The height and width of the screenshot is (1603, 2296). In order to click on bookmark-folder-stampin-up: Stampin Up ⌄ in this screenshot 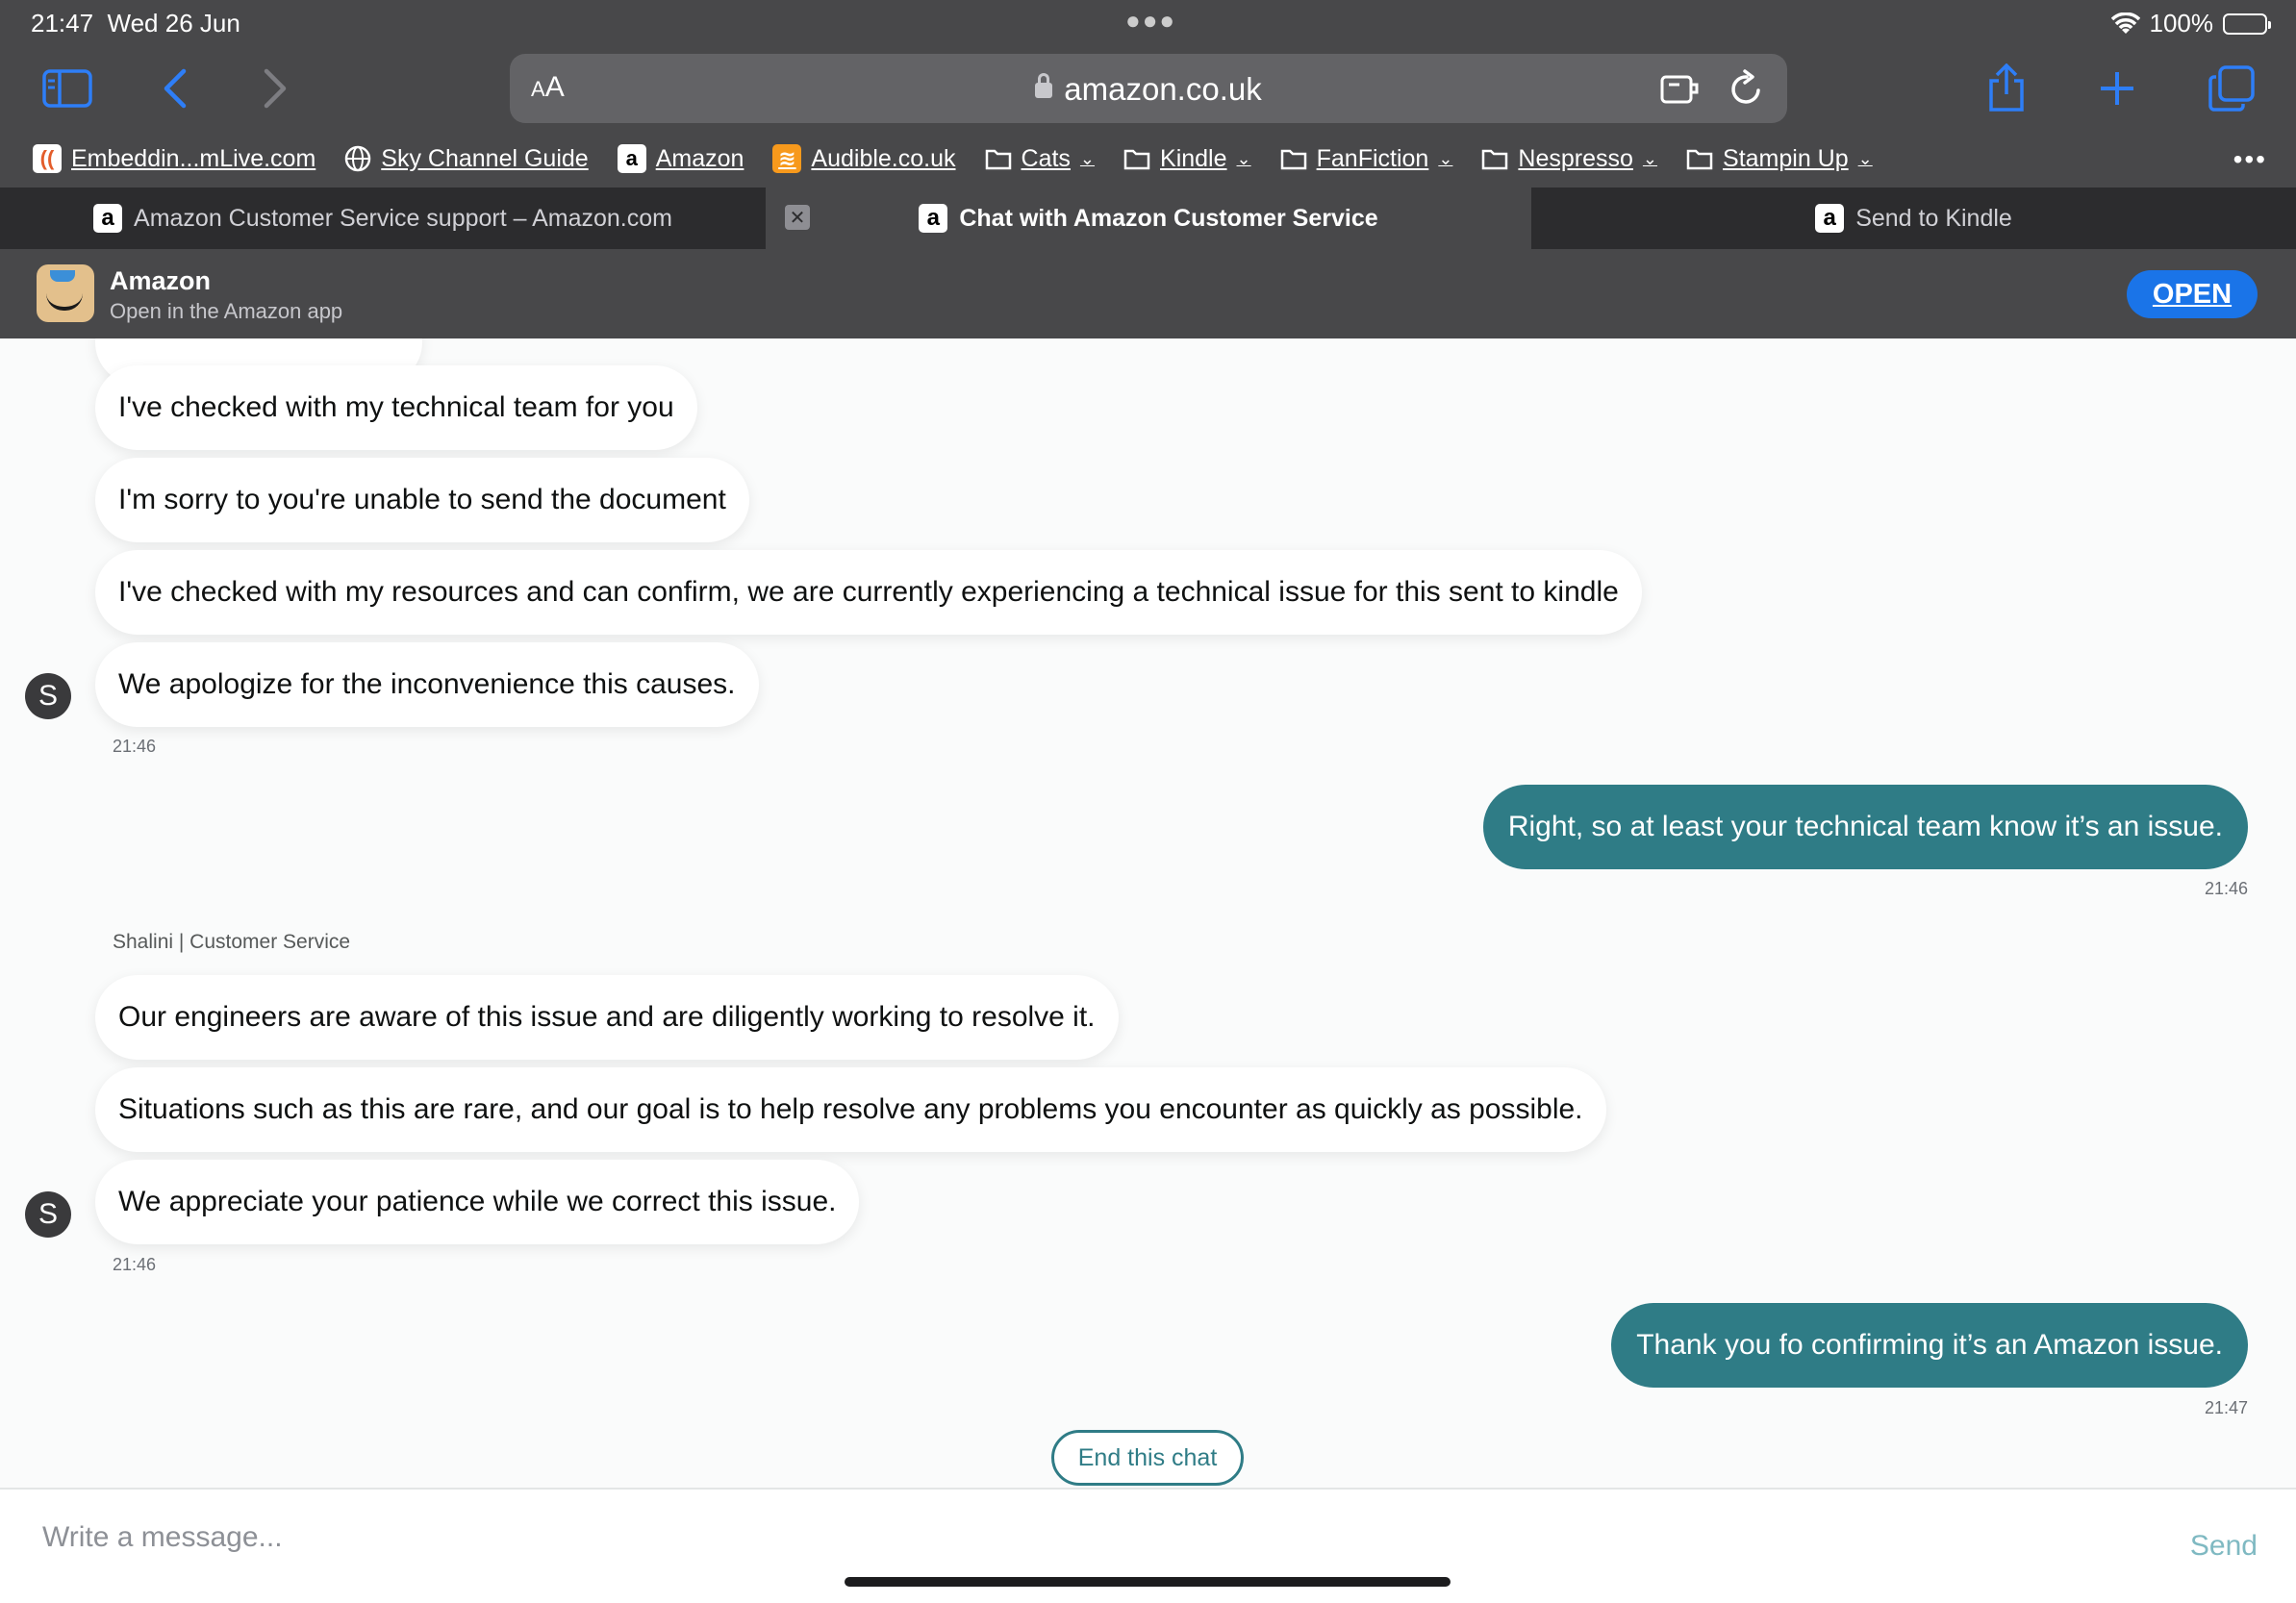, I will do `click(1779, 159)`.